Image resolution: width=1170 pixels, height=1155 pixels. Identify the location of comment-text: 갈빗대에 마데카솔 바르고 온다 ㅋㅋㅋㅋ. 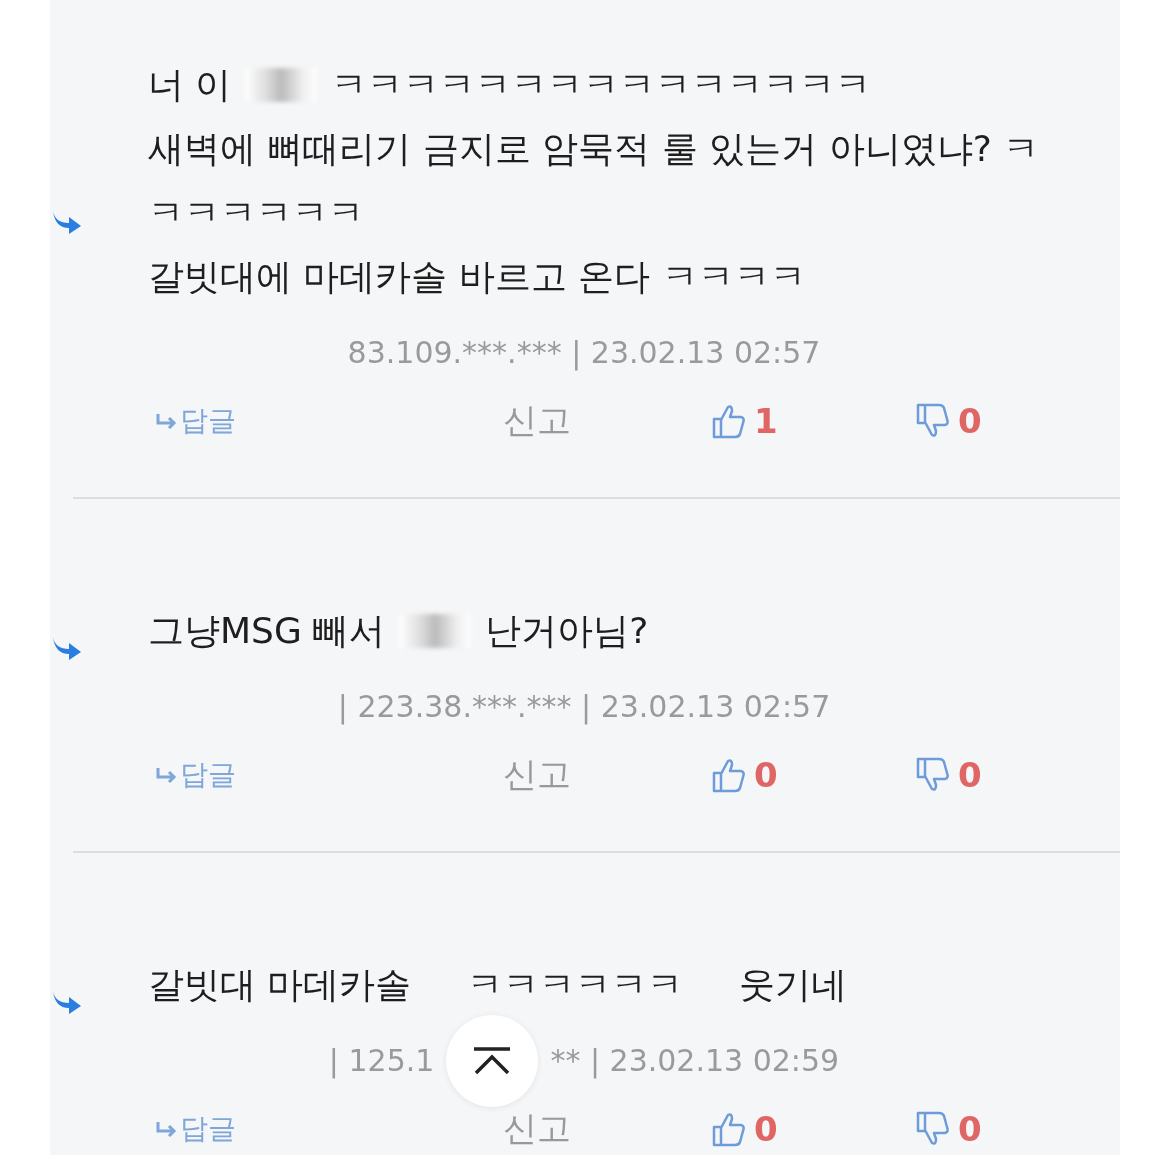
(477, 277).